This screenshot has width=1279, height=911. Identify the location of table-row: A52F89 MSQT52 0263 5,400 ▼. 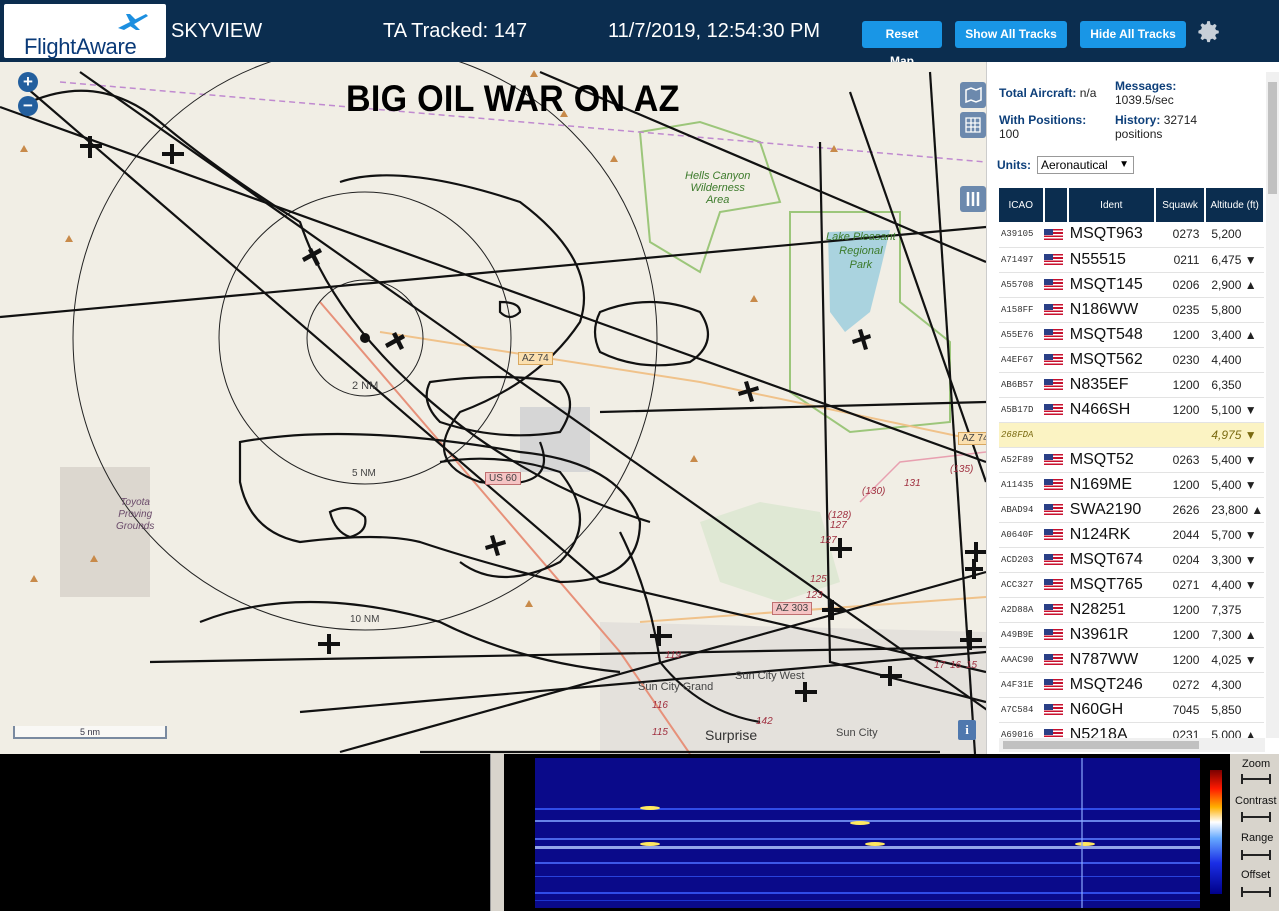
(1131, 460).